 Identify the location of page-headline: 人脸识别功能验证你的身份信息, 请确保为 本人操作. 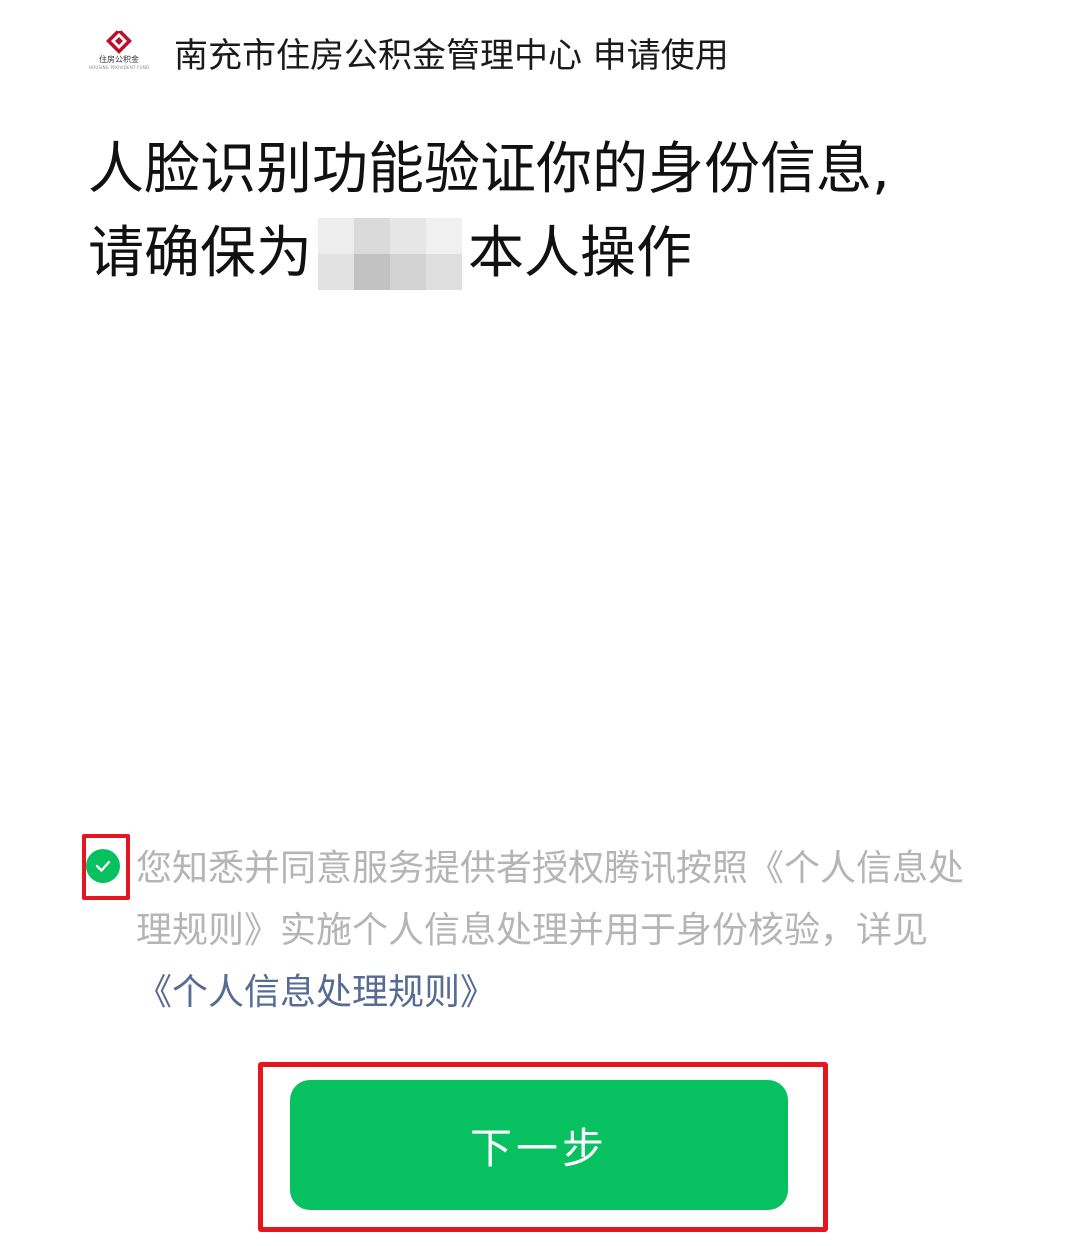
(568, 212).